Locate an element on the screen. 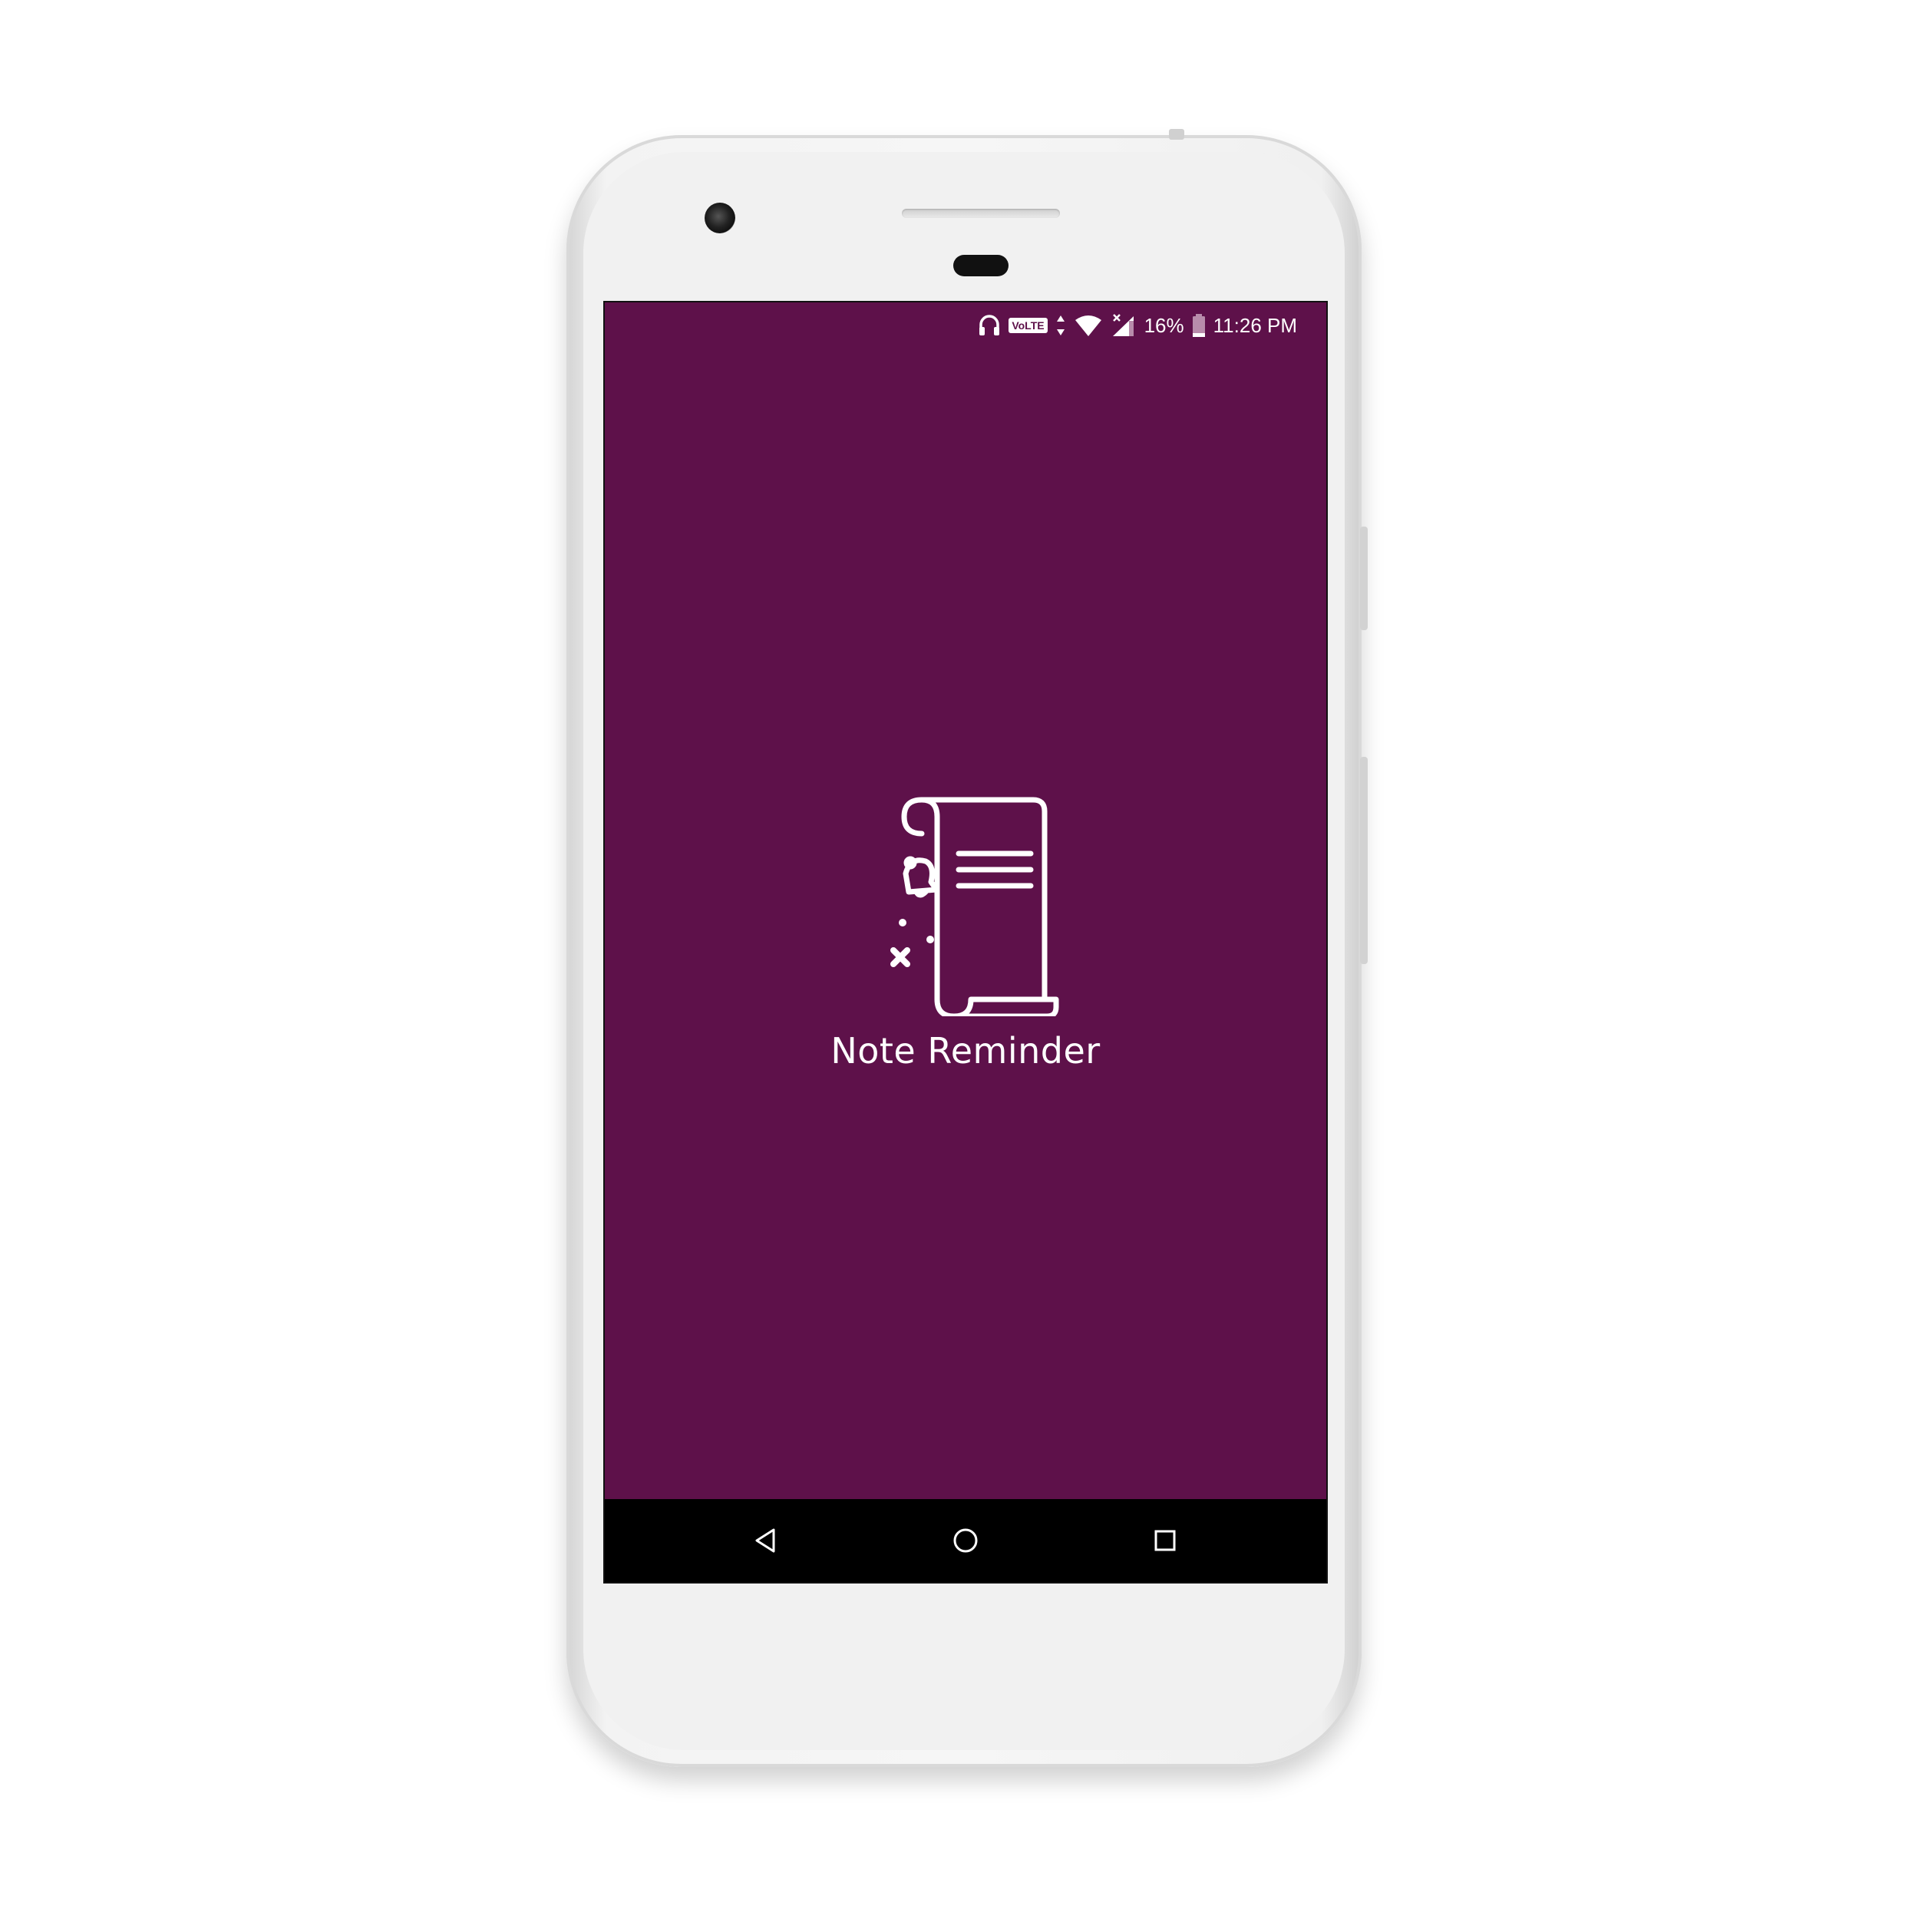 The width and height of the screenshot is (1928, 1932). app-name: Note Reminder is located at coordinates (966, 1051).